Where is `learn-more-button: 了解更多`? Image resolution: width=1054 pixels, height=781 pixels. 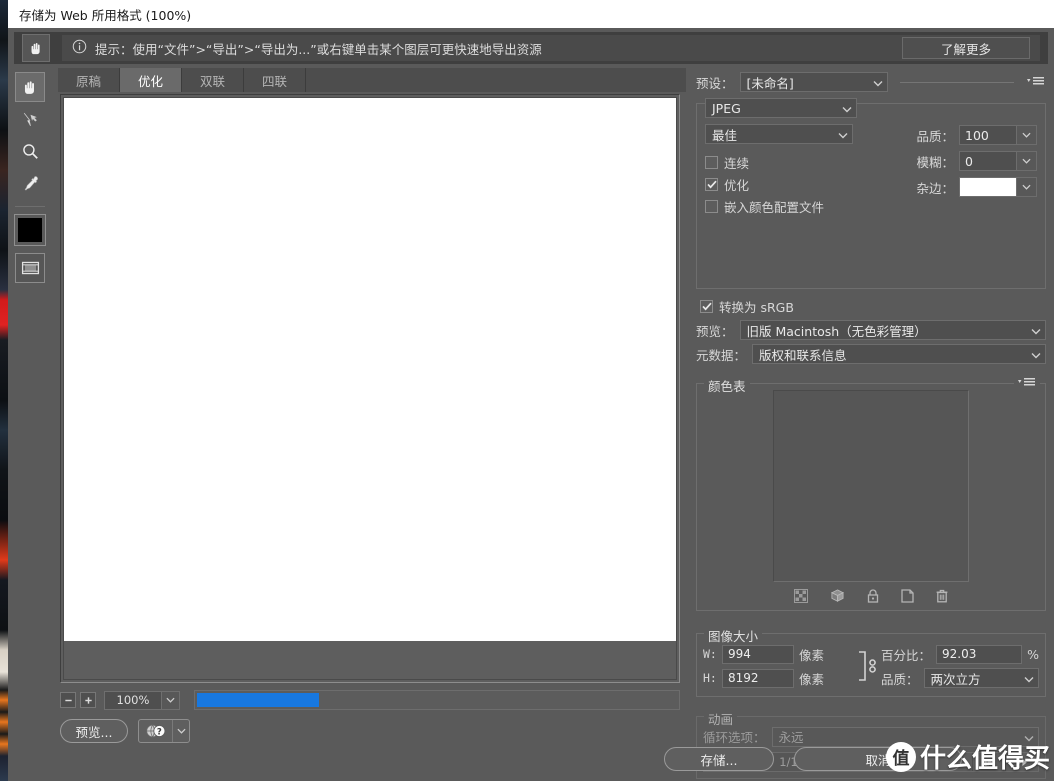
learn-more-button: 了解更多 is located at coordinates (966, 48).